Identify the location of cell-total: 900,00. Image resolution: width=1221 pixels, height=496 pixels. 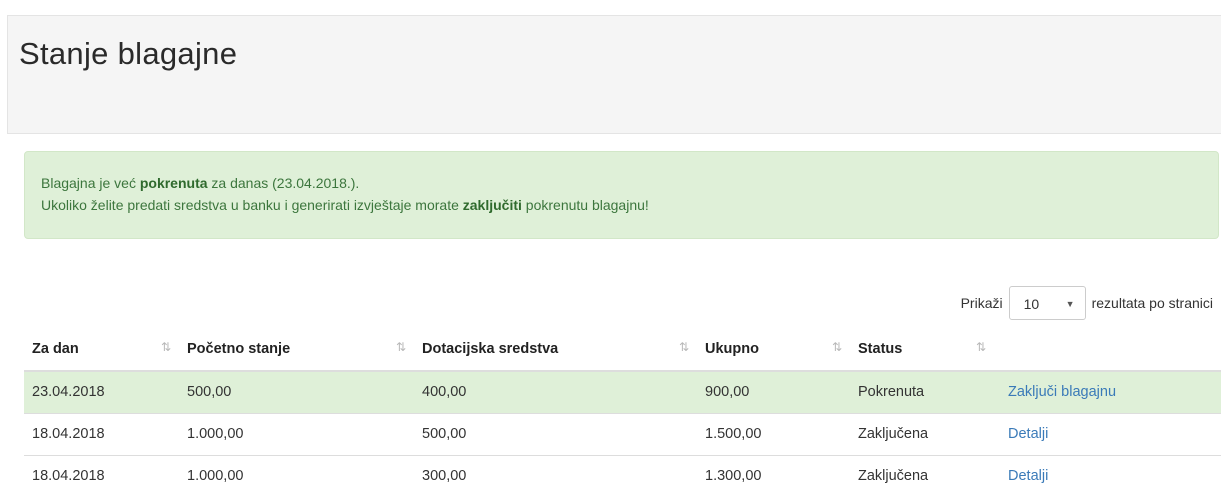
(773, 391).